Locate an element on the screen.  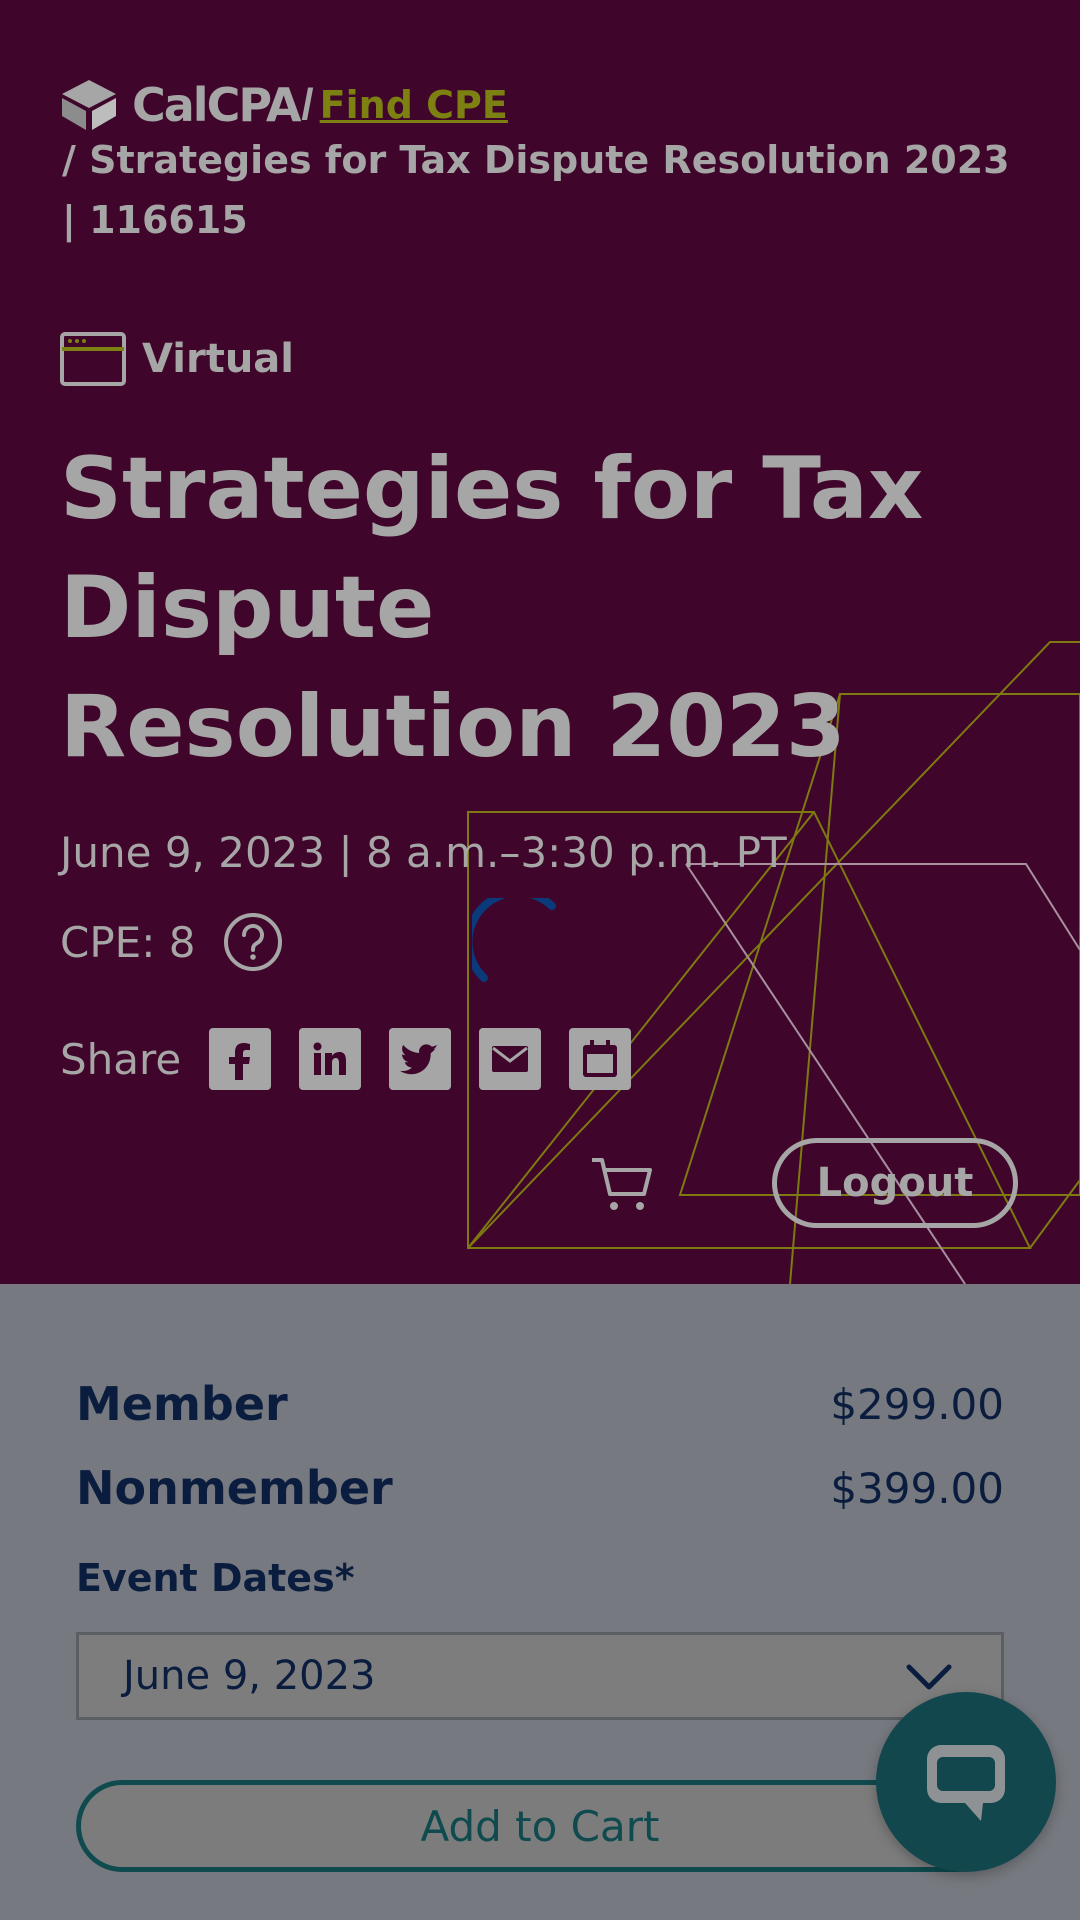
browser-window-icon is located at coordinates (93, 359).